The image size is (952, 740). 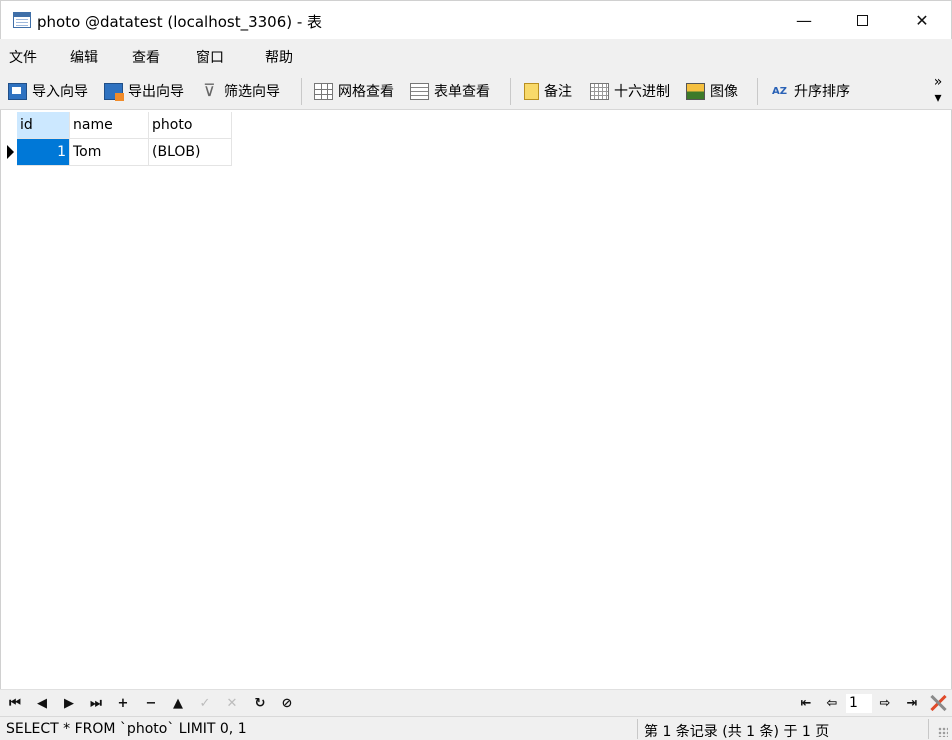 I want to click on sort-ascending-icon: AZ, so click(x=779, y=91).